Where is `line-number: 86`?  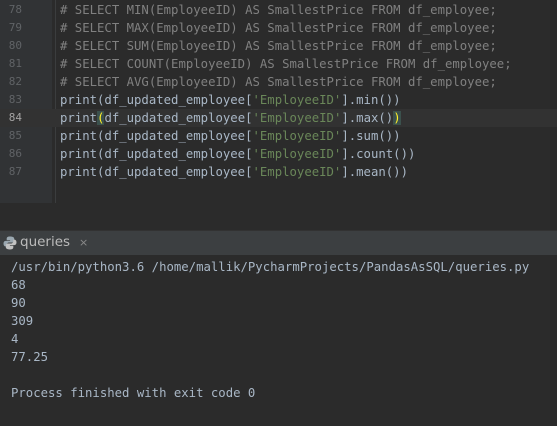
line-number: 86 is located at coordinates (15, 153).